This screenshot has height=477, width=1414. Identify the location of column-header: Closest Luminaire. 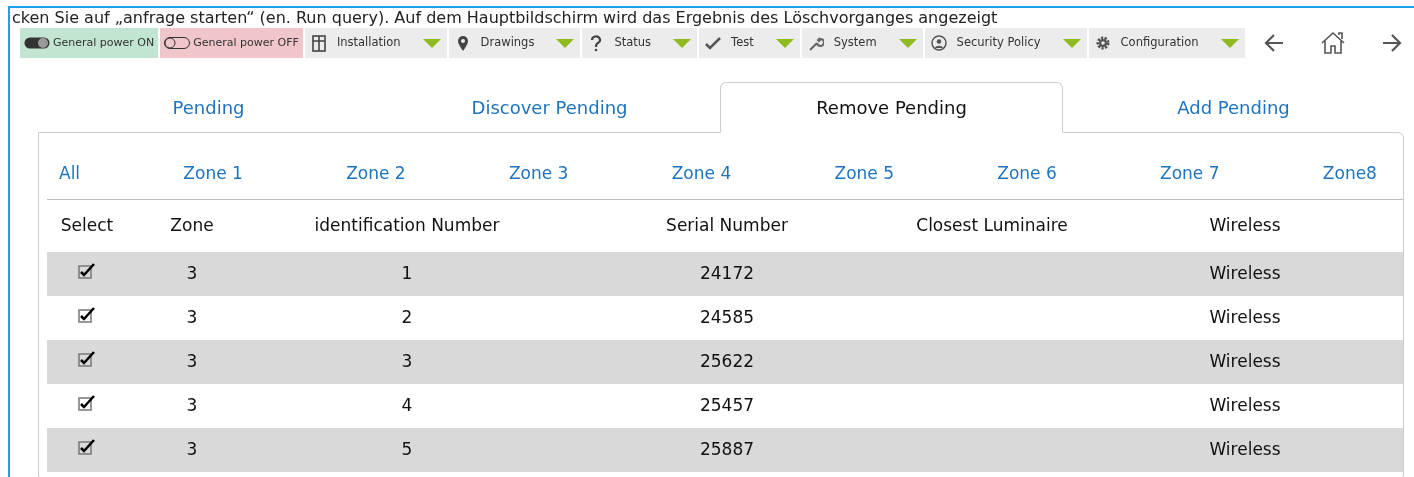
(992, 225).